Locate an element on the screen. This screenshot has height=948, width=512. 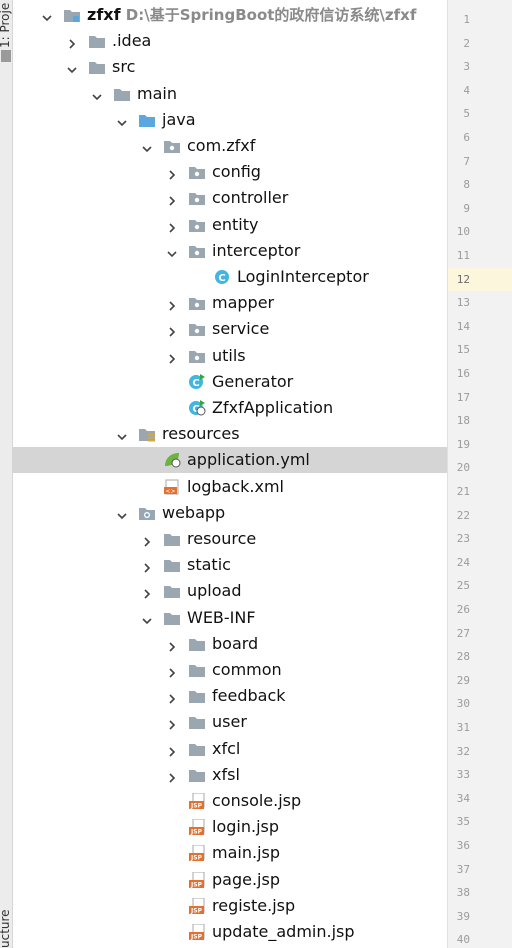
tree-row: user is located at coordinates (230, 722).